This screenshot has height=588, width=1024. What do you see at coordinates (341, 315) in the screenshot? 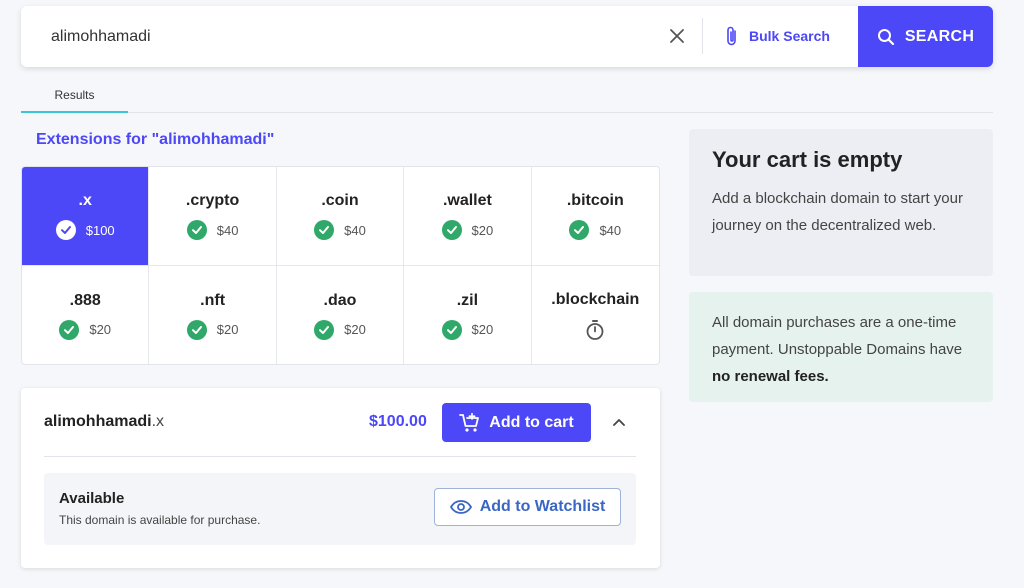
I see `extension-option-dao: .dao $20` at bounding box center [341, 315].